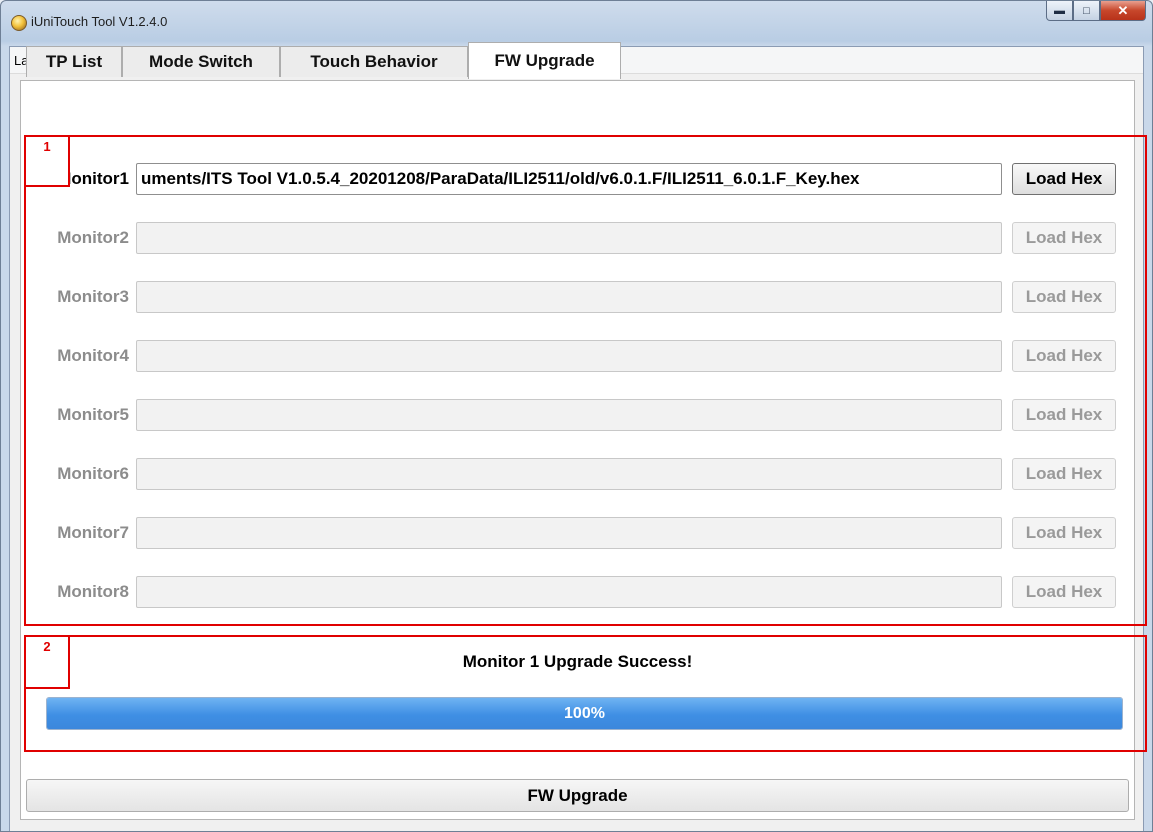  I want to click on monitor-row-8: Monitor8 Load Hex, so click(578, 594).